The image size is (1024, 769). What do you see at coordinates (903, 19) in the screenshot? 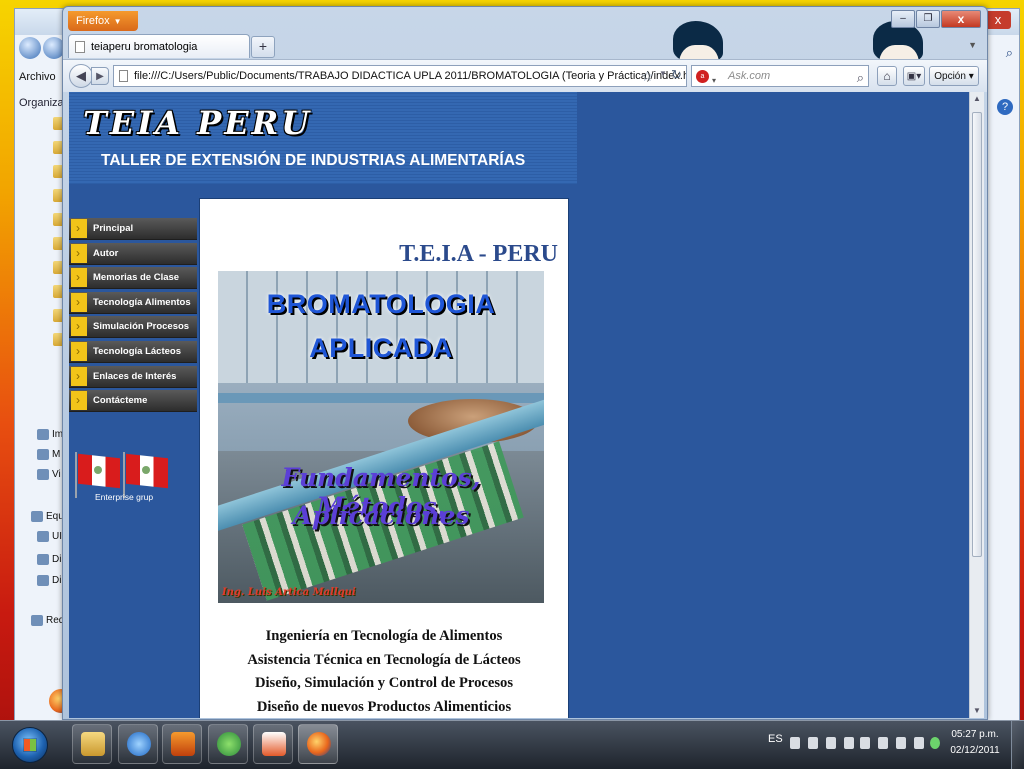
I see `minimize-button: –` at bounding box center [903, 19].